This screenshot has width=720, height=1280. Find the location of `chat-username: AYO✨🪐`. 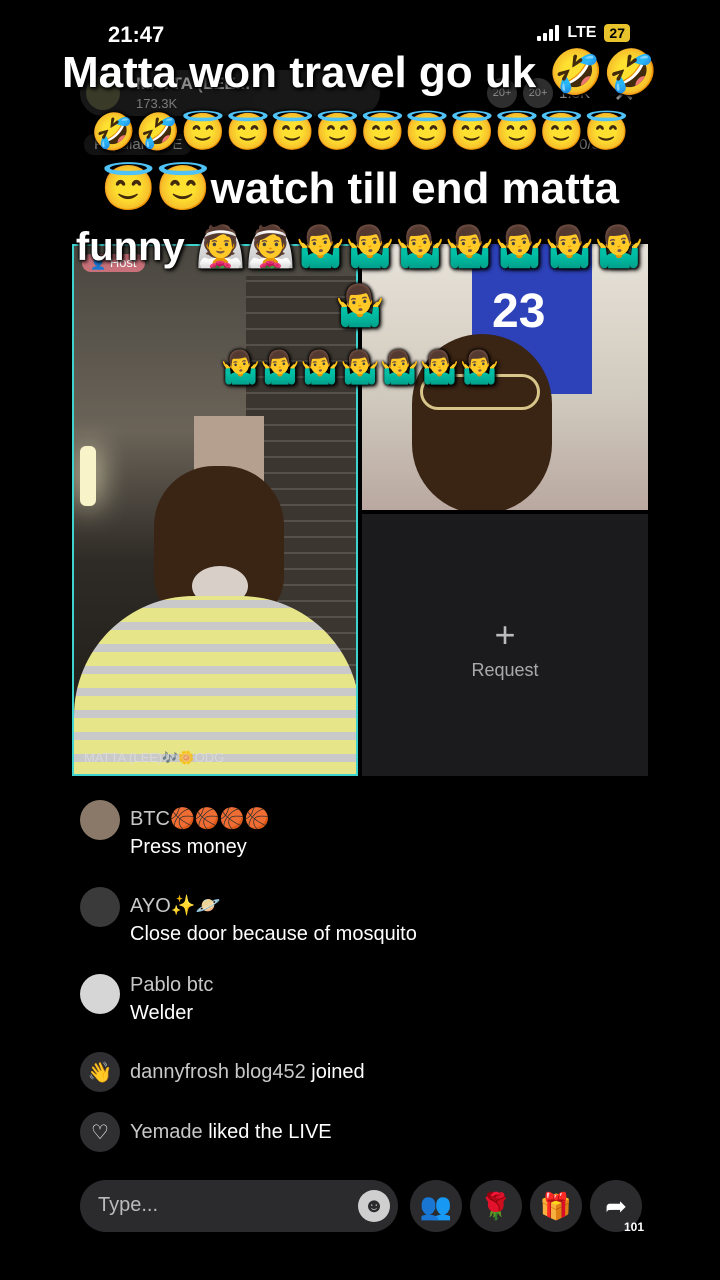

chat-username: AYO✨🪐 is located at coordinates (175, 905).